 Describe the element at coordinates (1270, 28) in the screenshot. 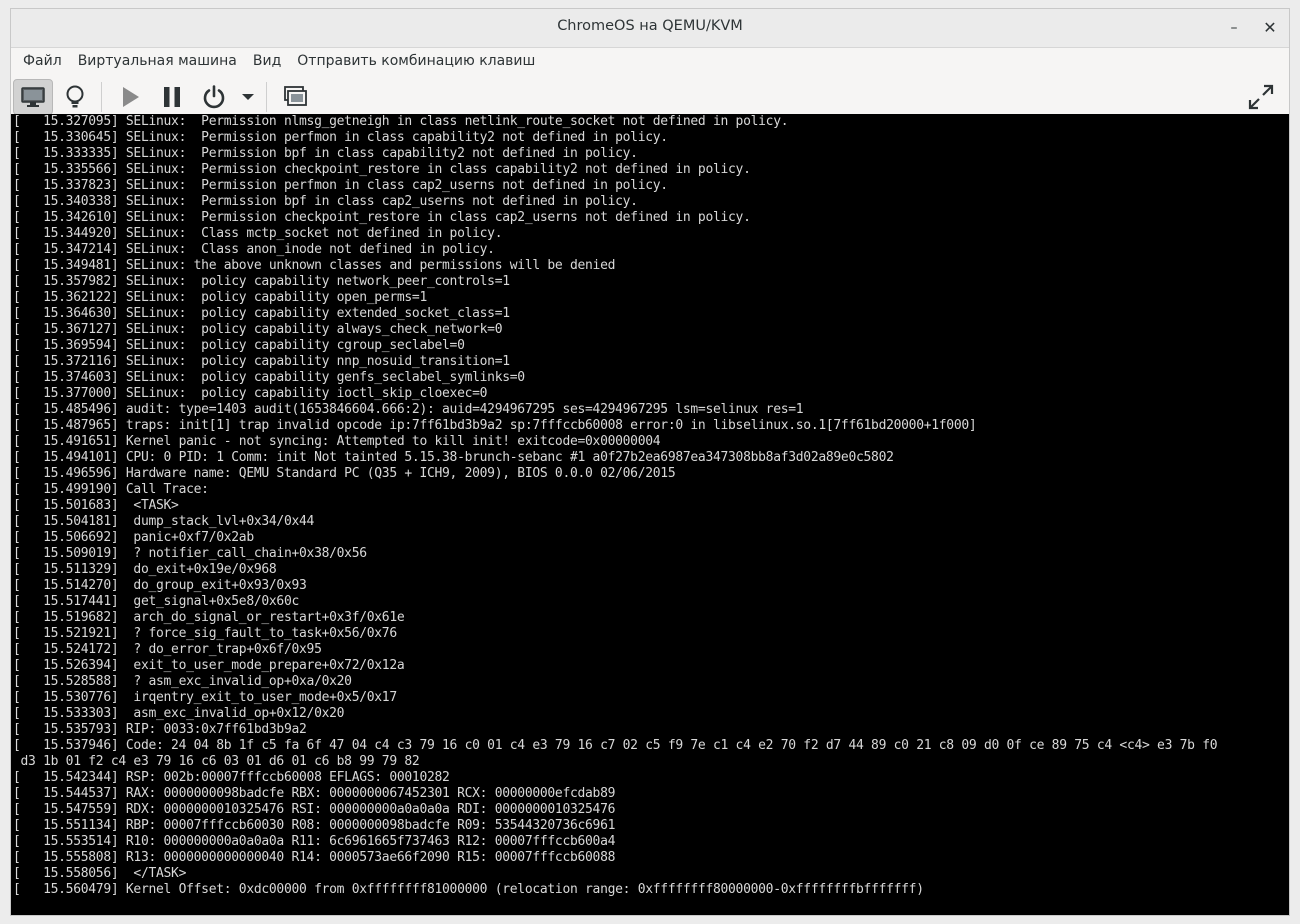

I see `close-button: ✕` at that location.